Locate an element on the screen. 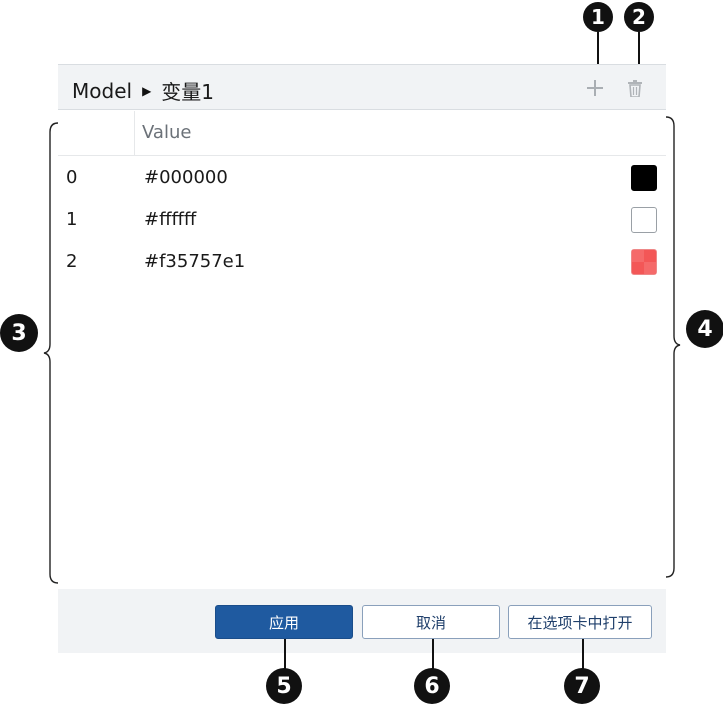  dialog-footer: 应用 取消 在选项卡中打开 is located at coordinates (362, 621).